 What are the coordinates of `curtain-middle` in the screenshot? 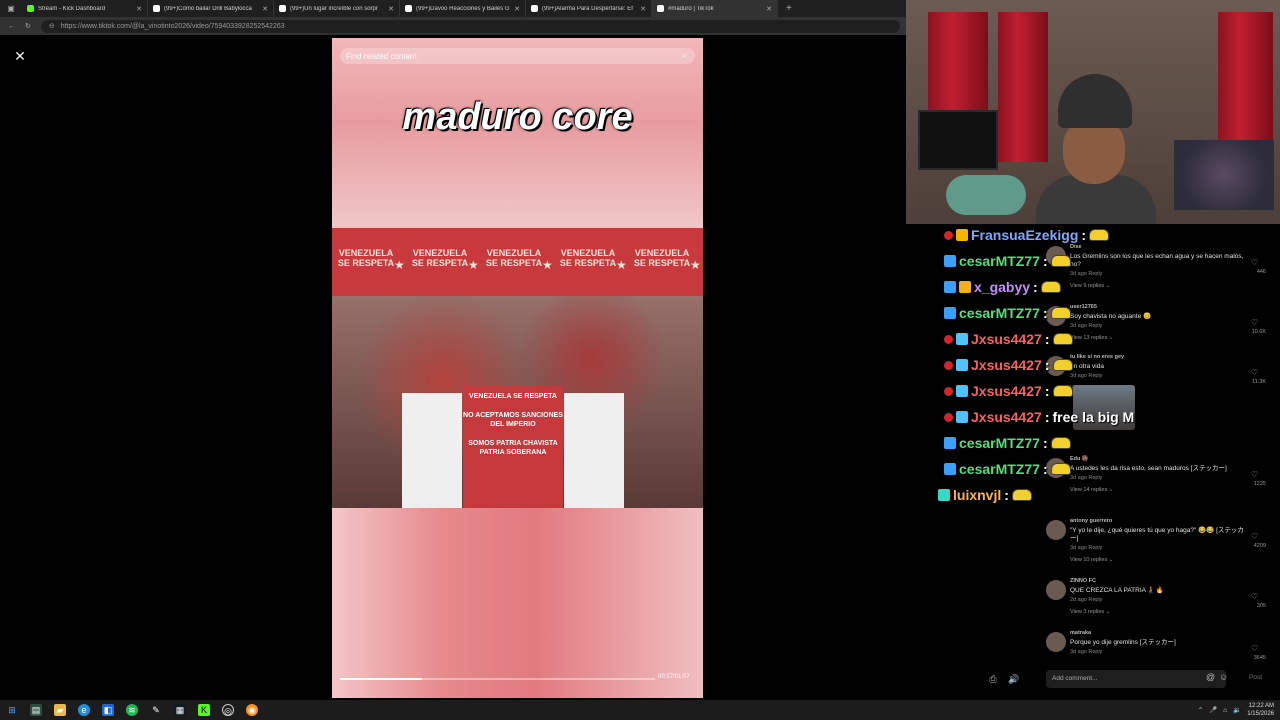 It's located at (1023, 87).